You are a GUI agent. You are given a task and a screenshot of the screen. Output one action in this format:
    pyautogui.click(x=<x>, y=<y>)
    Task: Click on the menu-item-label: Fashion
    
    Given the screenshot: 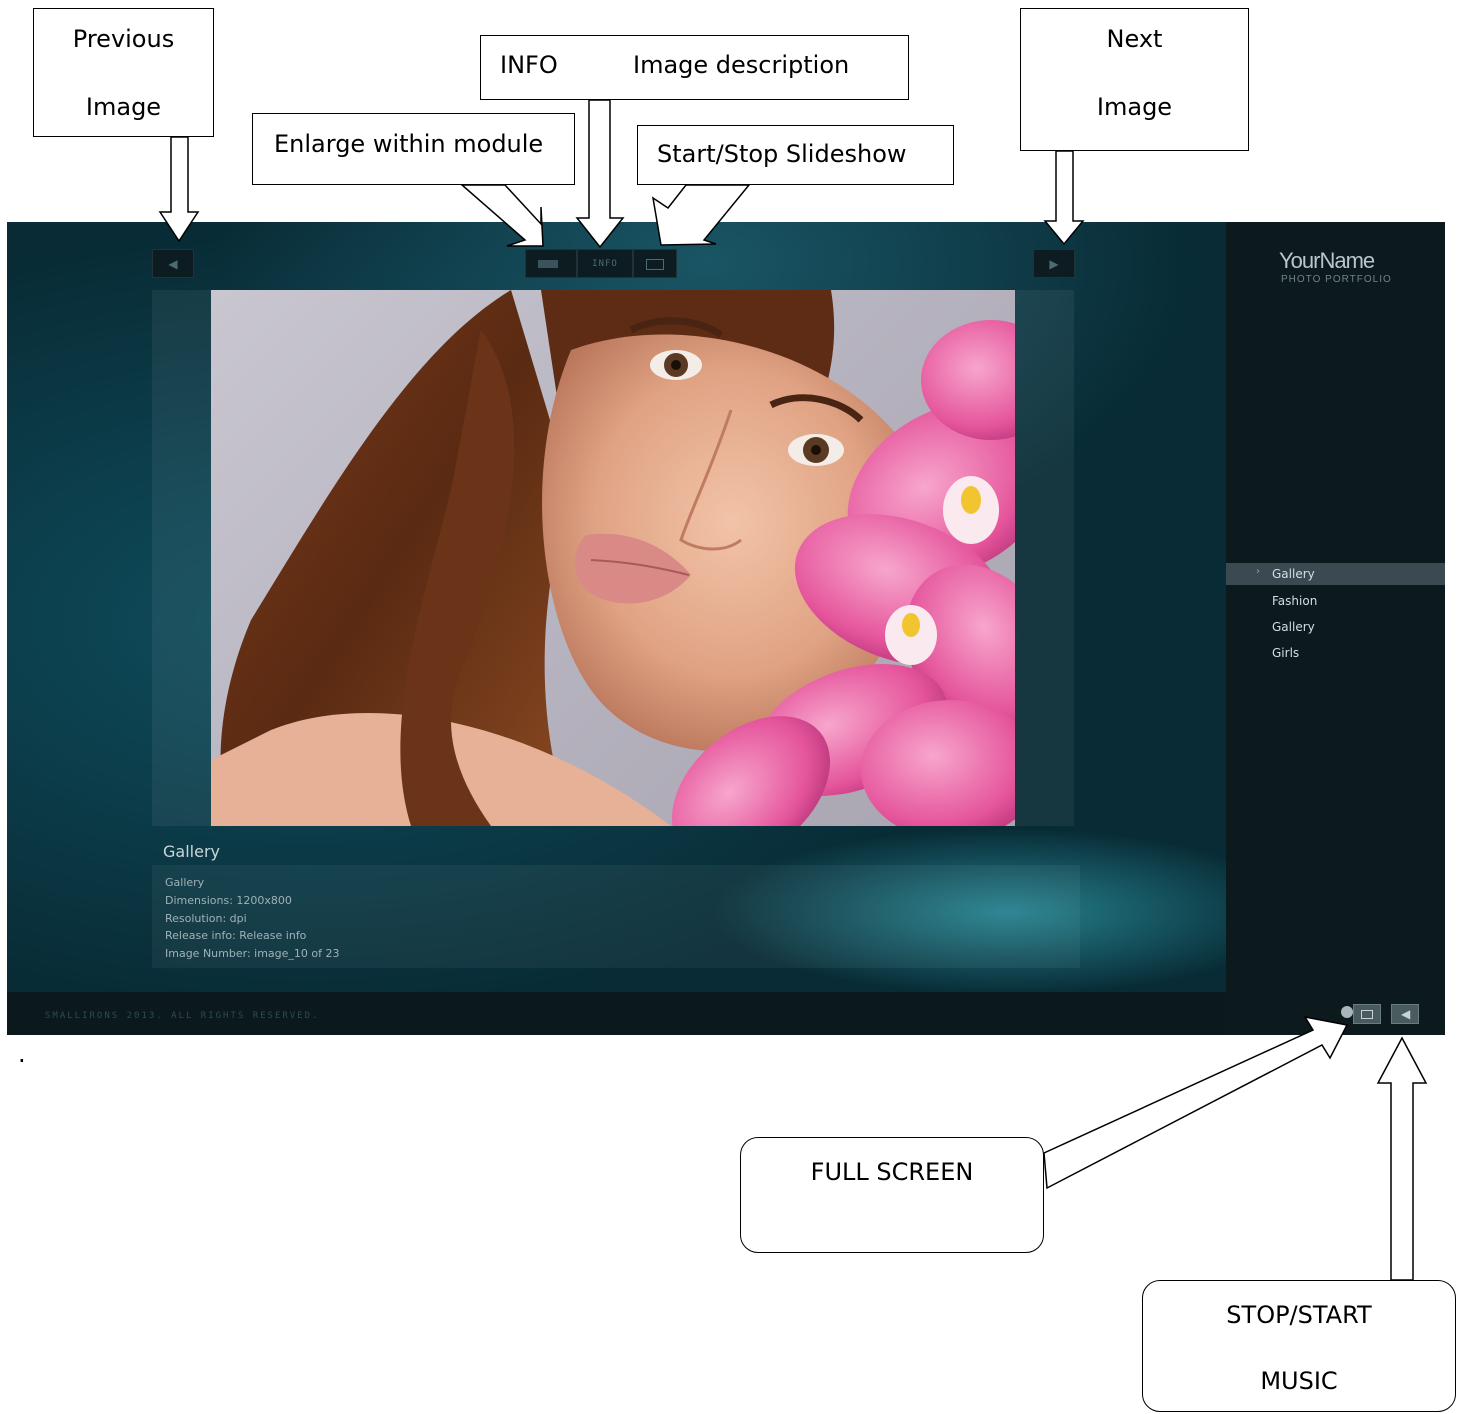 What is the action you would take?
    pyautogui.click(x=1295, y=601)
    